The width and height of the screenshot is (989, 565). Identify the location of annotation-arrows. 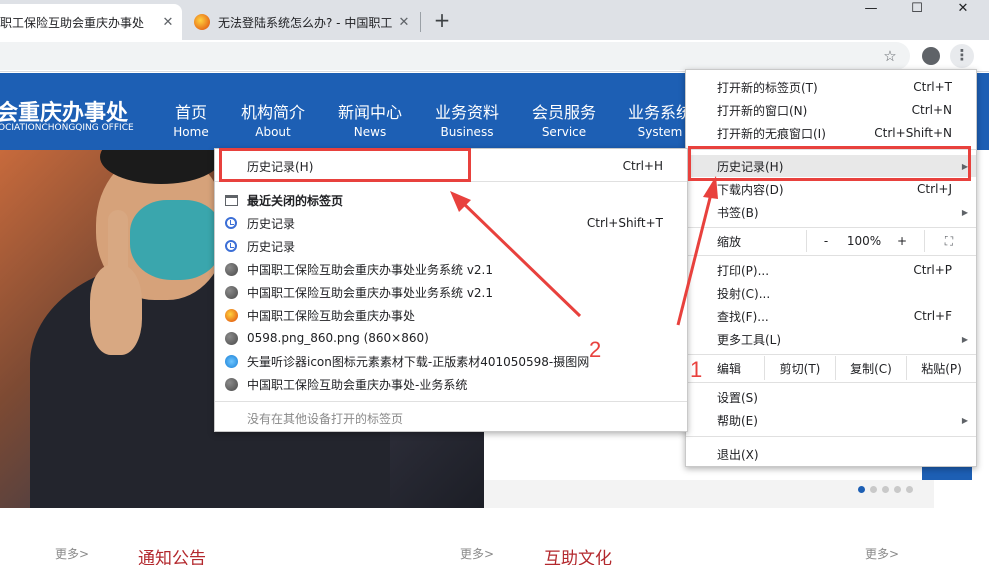
(584, 251).